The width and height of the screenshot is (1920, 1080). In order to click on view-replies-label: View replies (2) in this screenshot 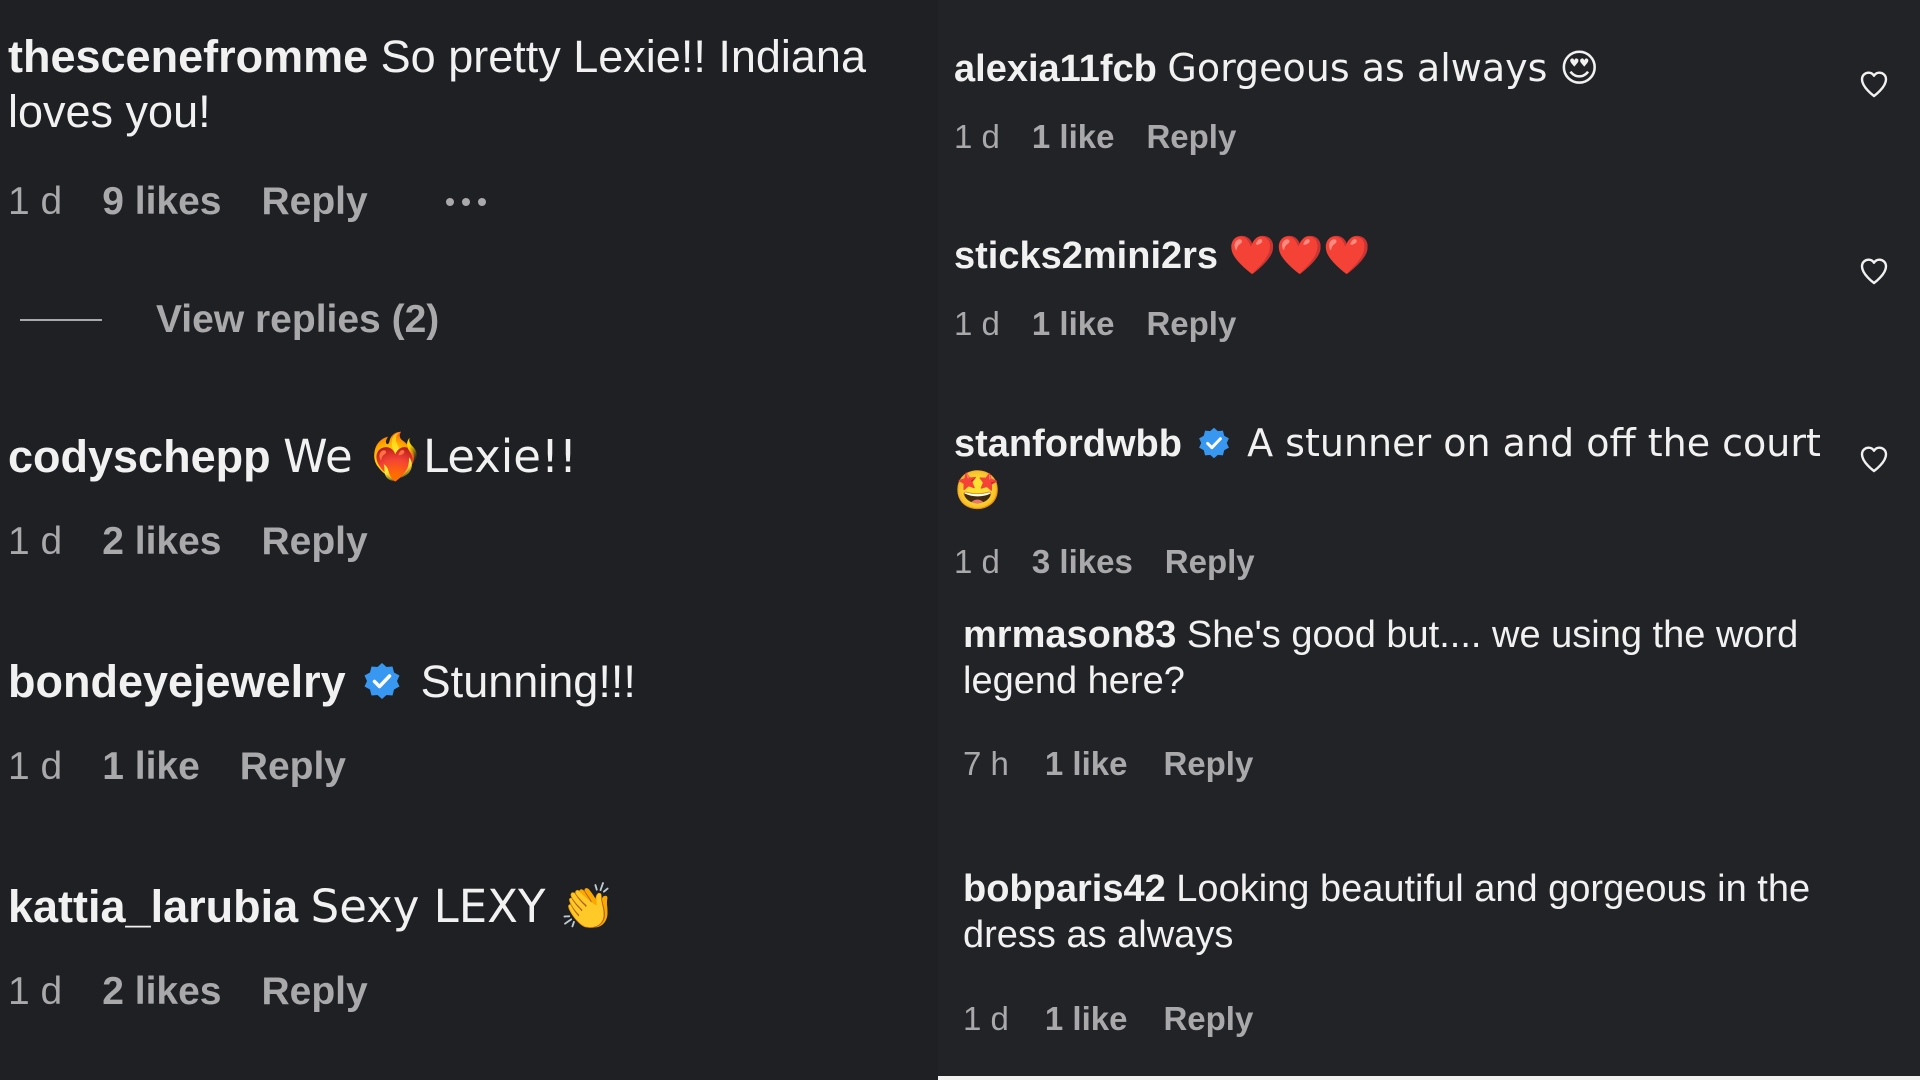, I will do `click(298, 319)`.